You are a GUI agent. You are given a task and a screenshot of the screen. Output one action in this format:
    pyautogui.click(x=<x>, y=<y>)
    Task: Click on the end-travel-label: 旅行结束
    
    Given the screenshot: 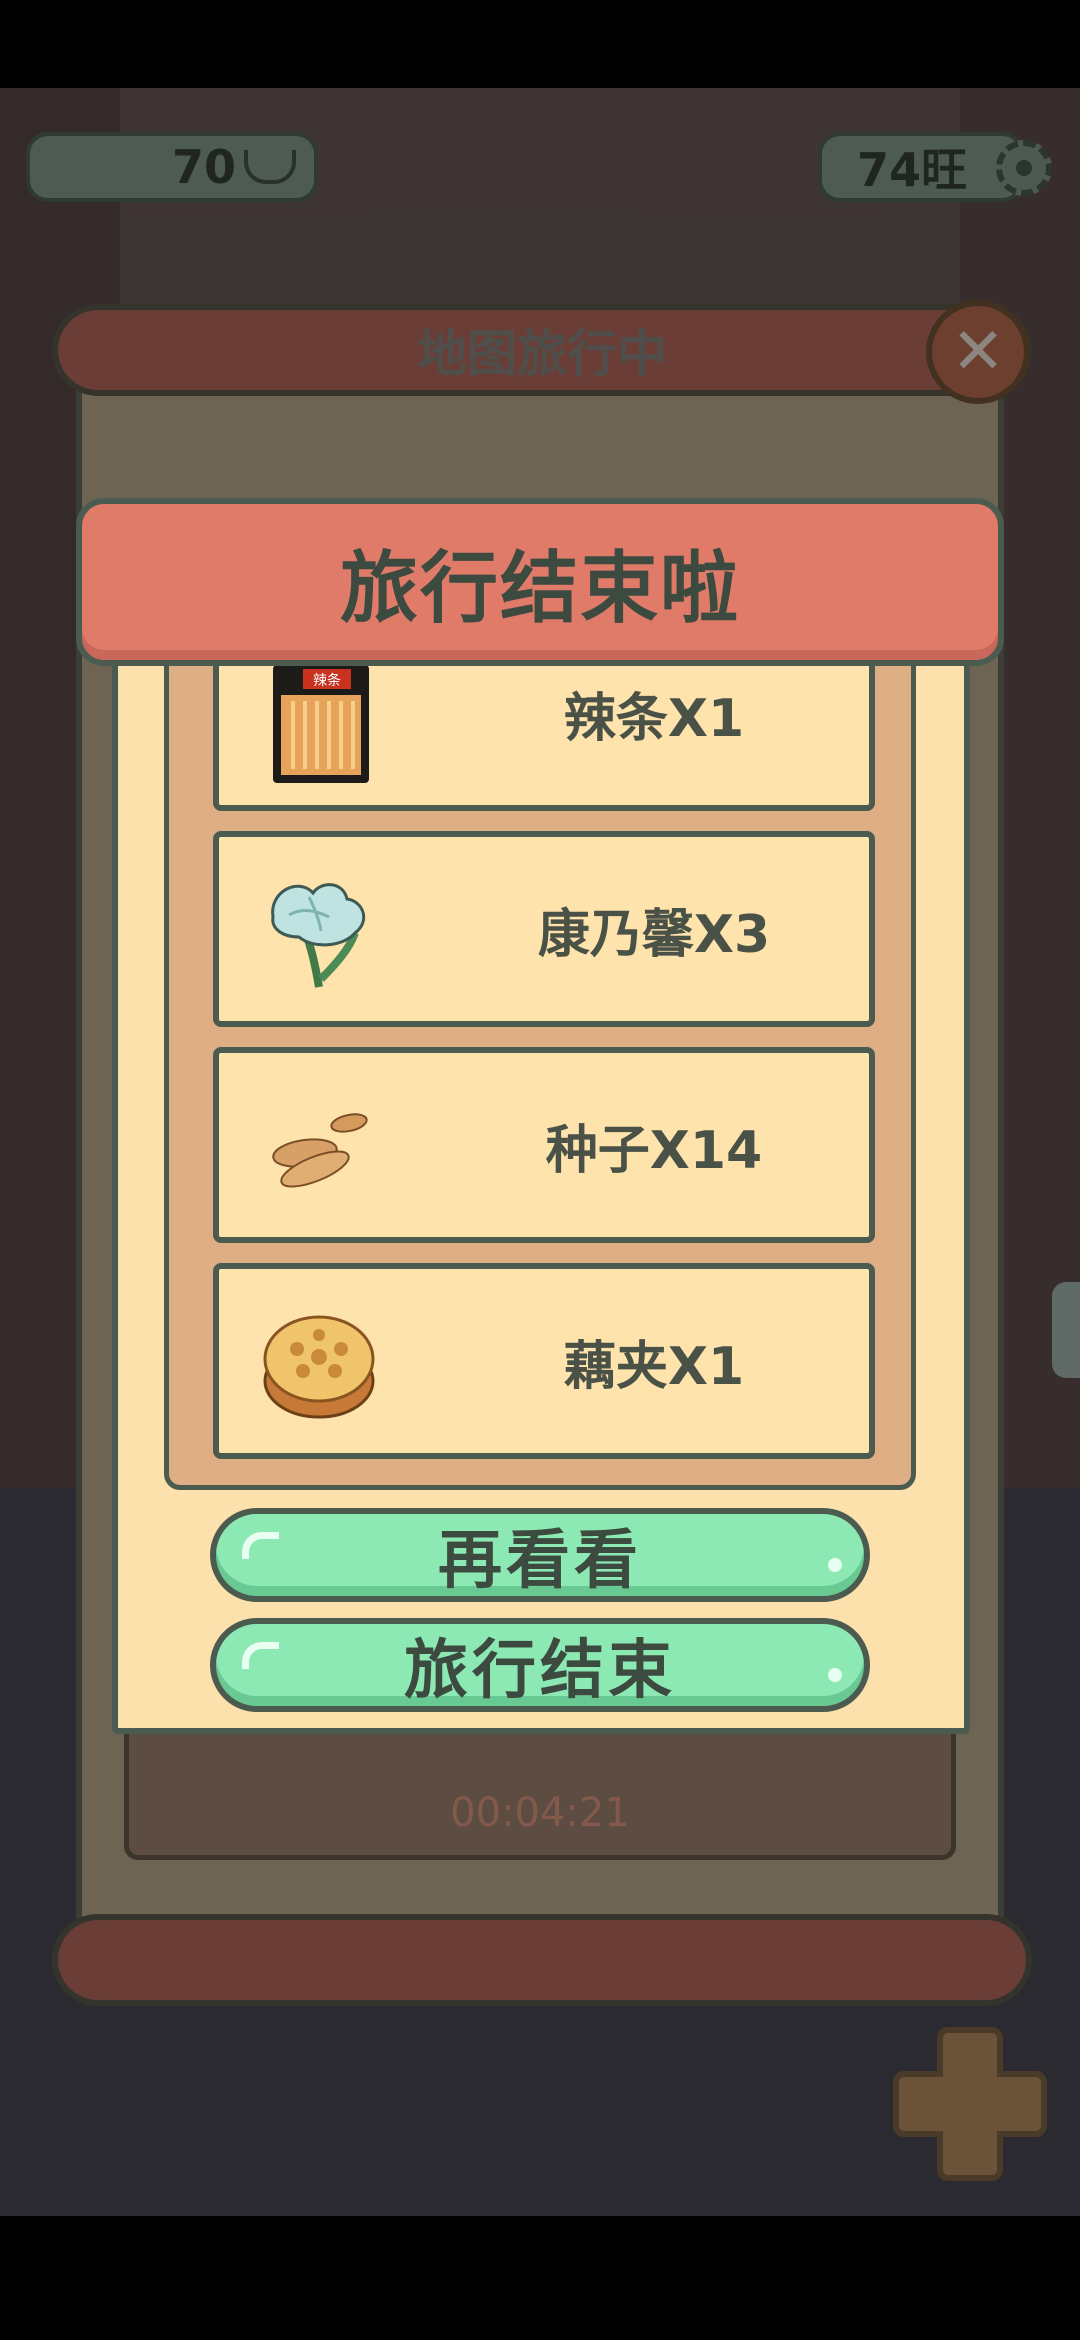 What is the action you would take?
    pyautogui.click(x=540, y=1671)
    